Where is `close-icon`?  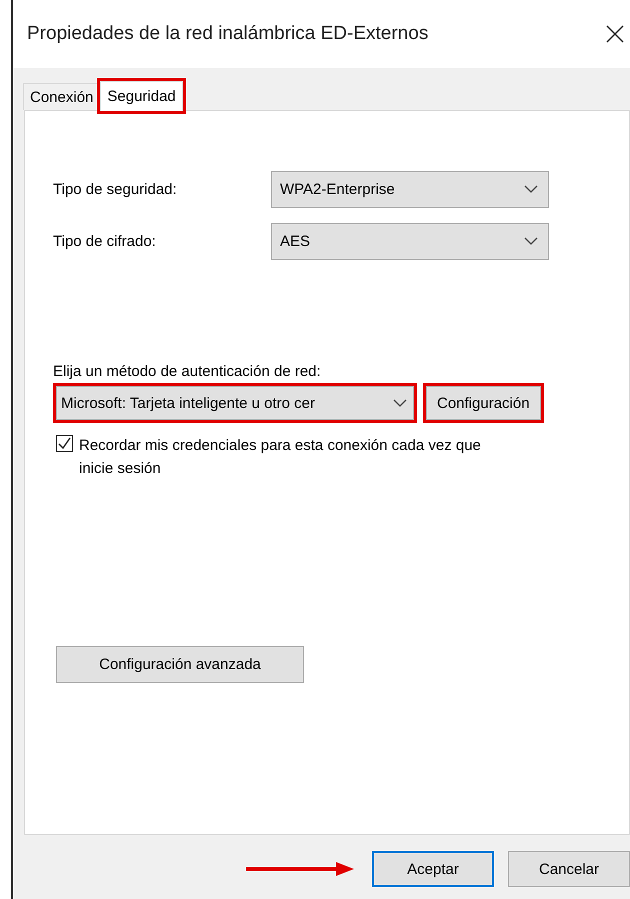
close-icon is located at coordinates (615, 34).